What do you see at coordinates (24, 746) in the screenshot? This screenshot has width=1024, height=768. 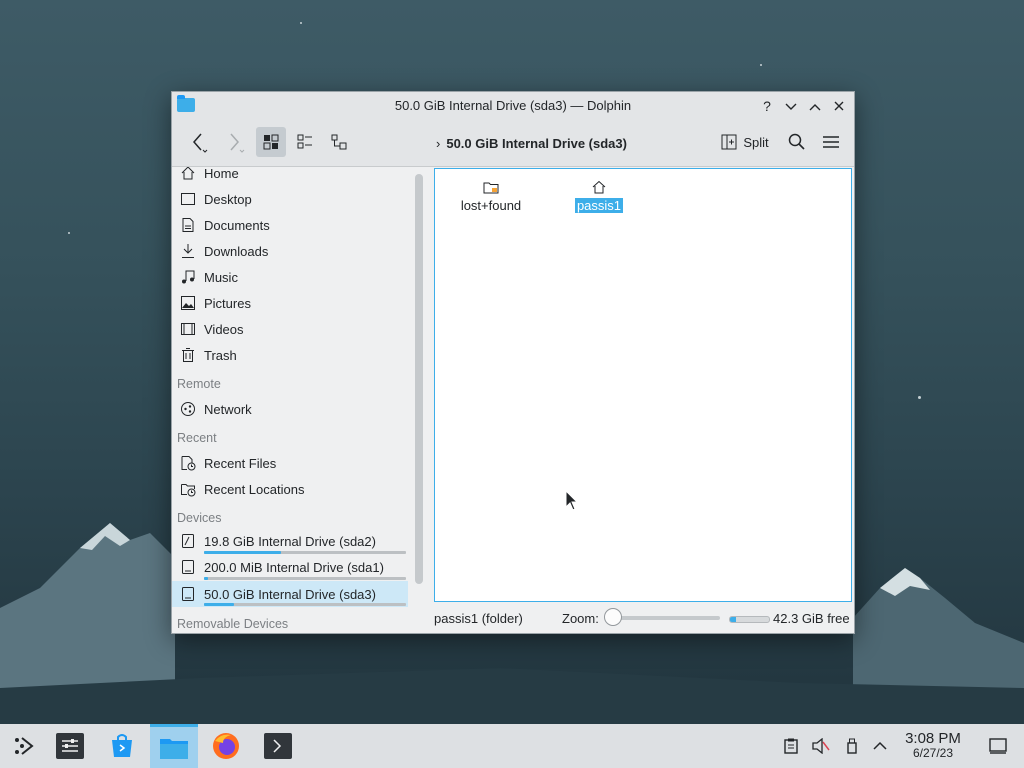 I see `app-launcher-button` at bounding box center [24, 746].